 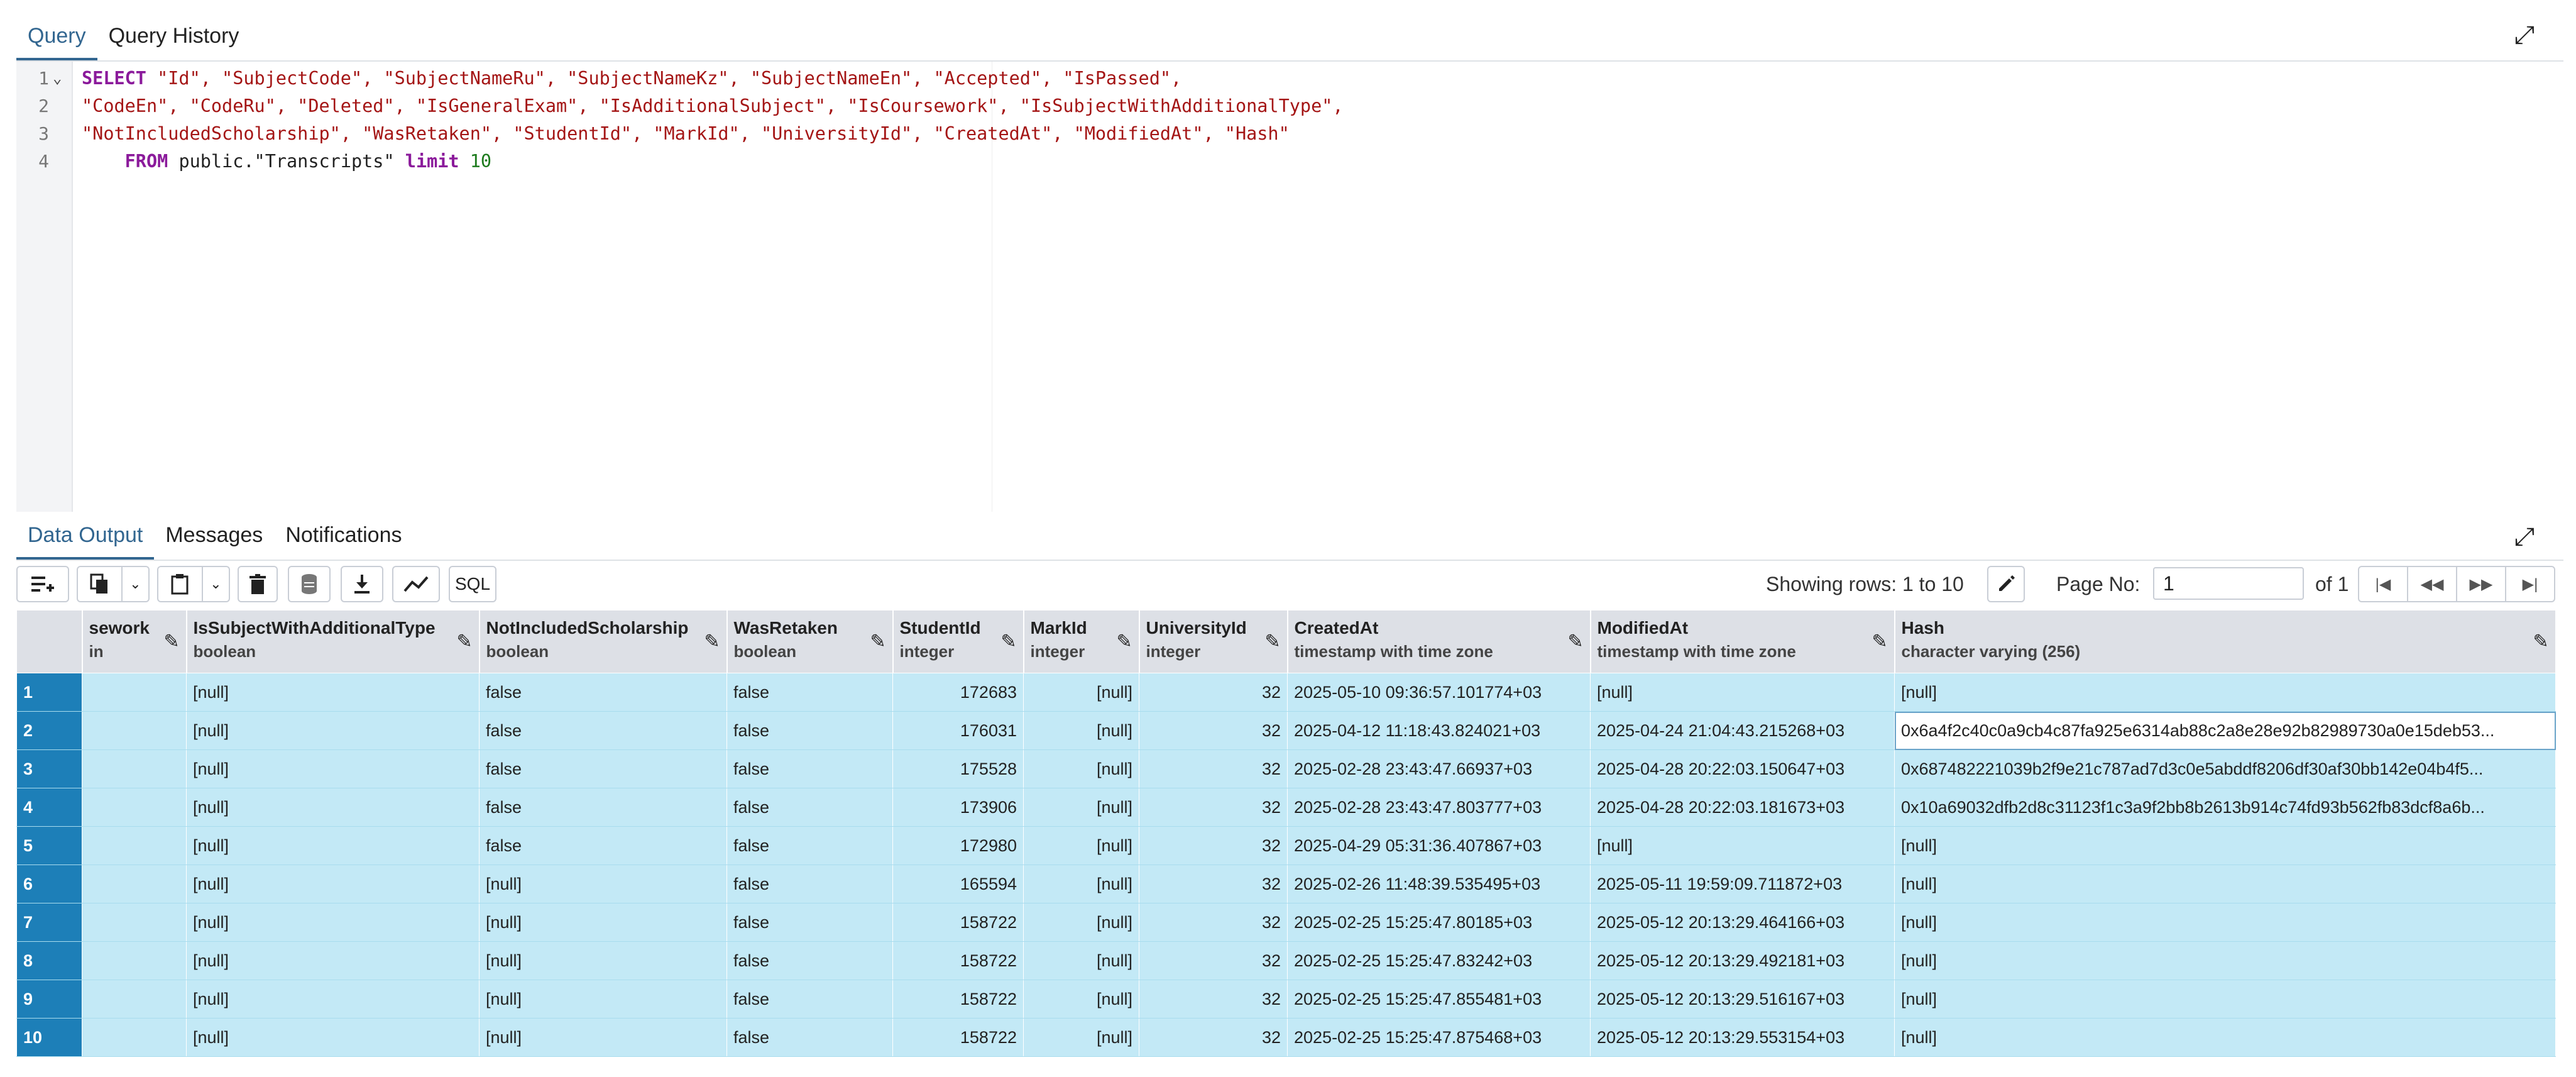 I want to click on table-cell: 2025-04-12 11:18:43.824021+03, so click(x=1439, y=730).